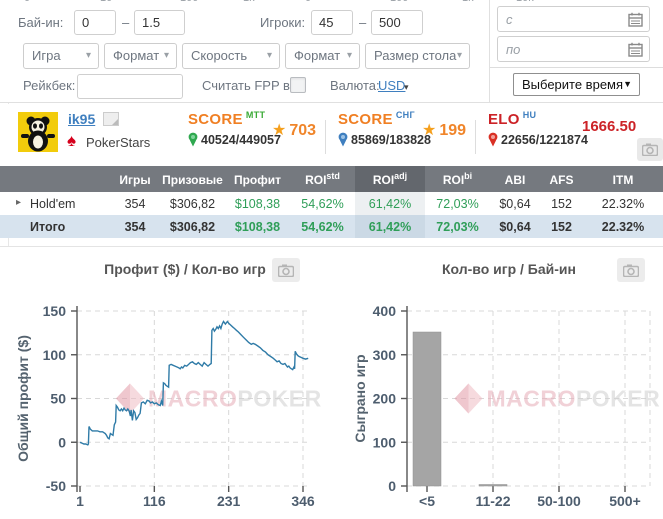 The height and width of the screenshot is (519, 663). I want to click on dropdown-value: Игра, so click(46, 55).